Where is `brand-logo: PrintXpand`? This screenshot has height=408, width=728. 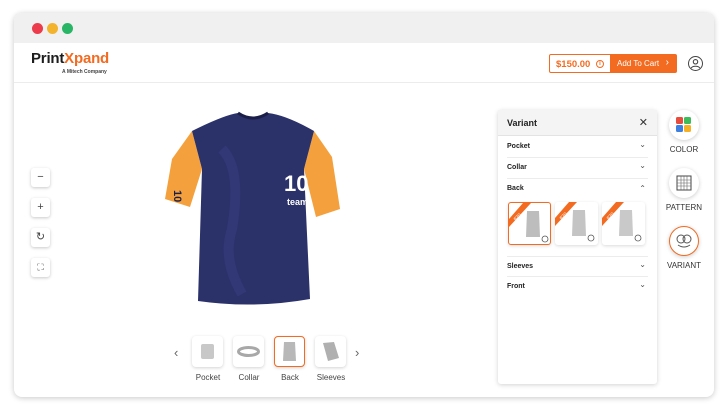
brand-logo: PrintXpand is located at coordinates (70, 58).